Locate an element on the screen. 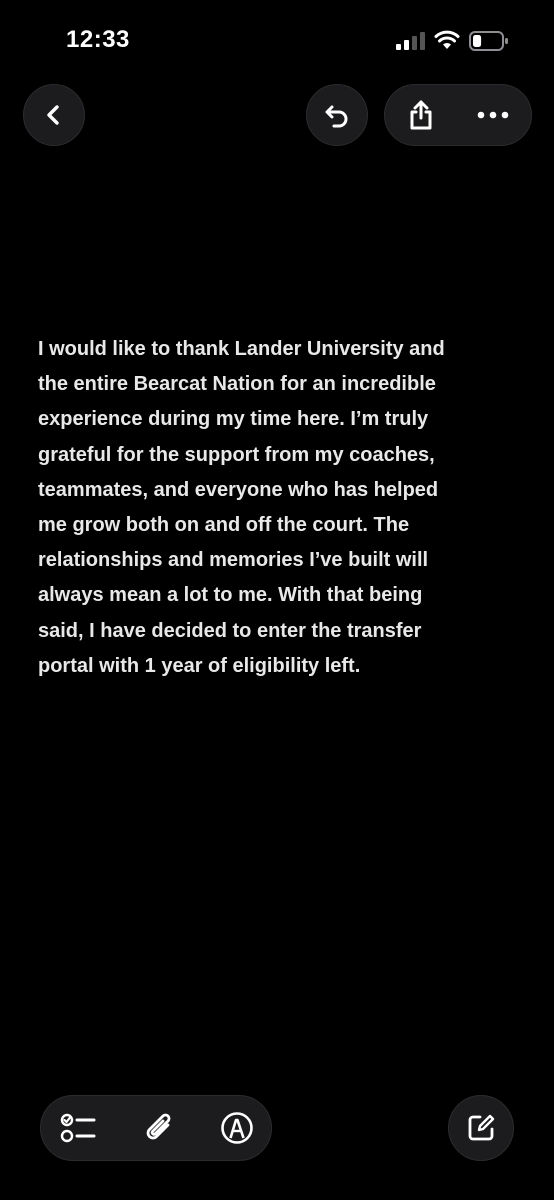 Image resolution: width=554 pixels, height=1200 pixels. attachment-button is located at coordinates (159, 1128).